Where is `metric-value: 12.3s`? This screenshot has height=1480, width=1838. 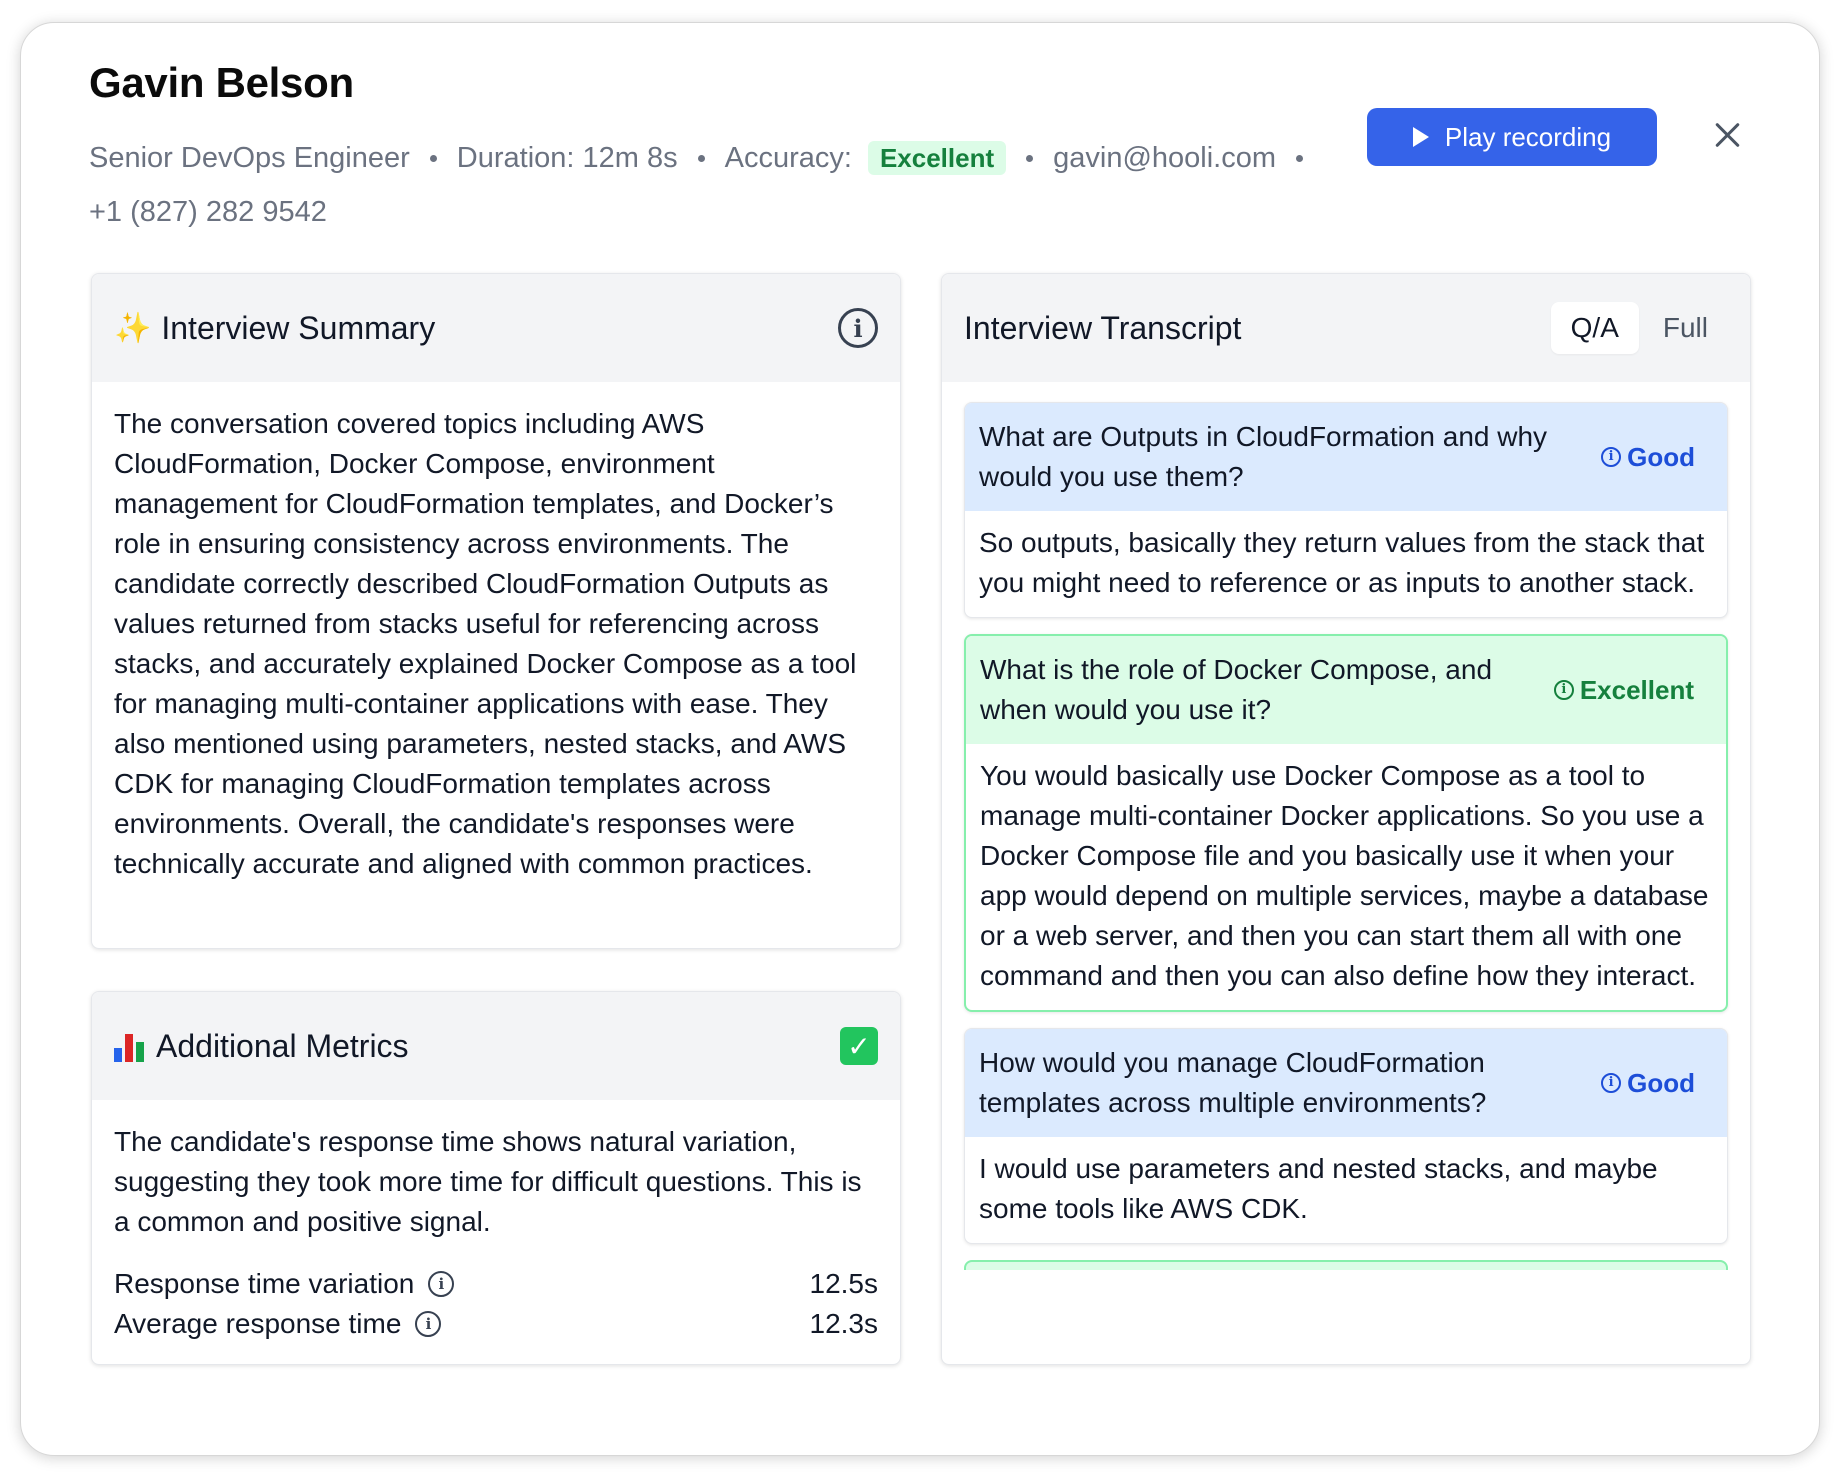 metric-value: 12.3s is located at coordinates (844, 1323).